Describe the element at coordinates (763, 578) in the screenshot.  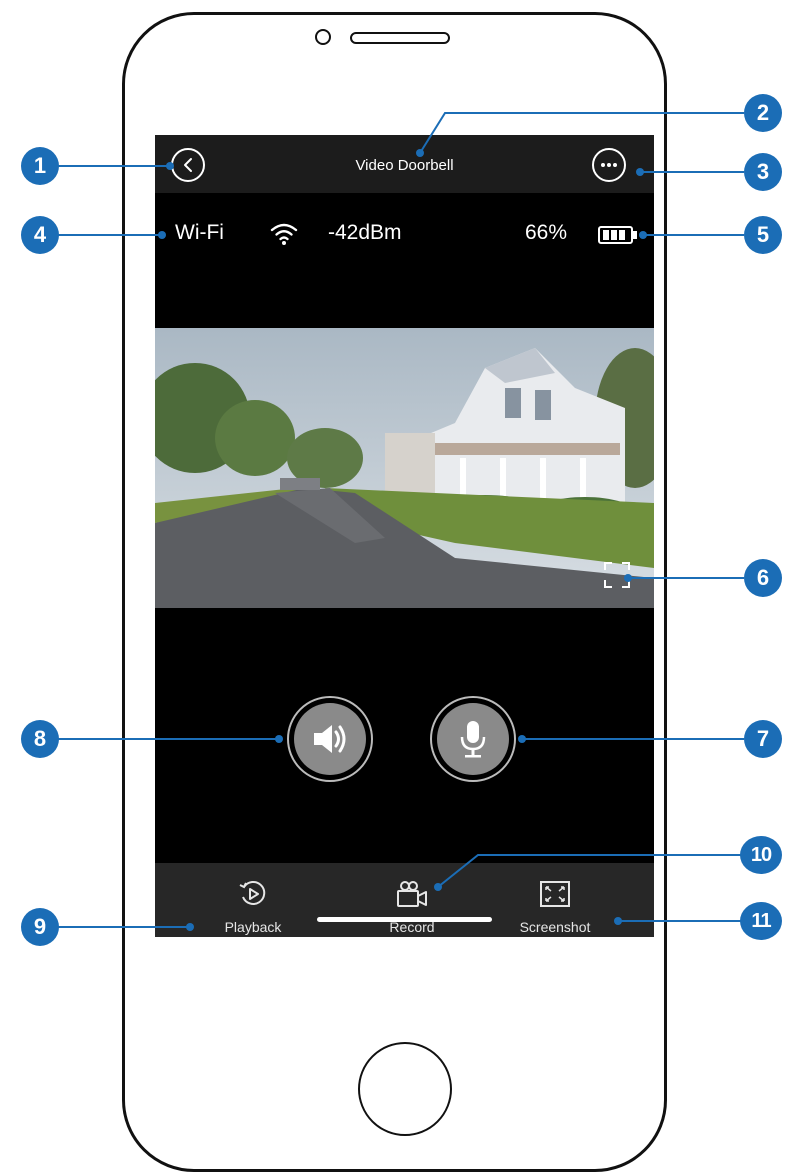
I see `callout-6: 6` at that location.